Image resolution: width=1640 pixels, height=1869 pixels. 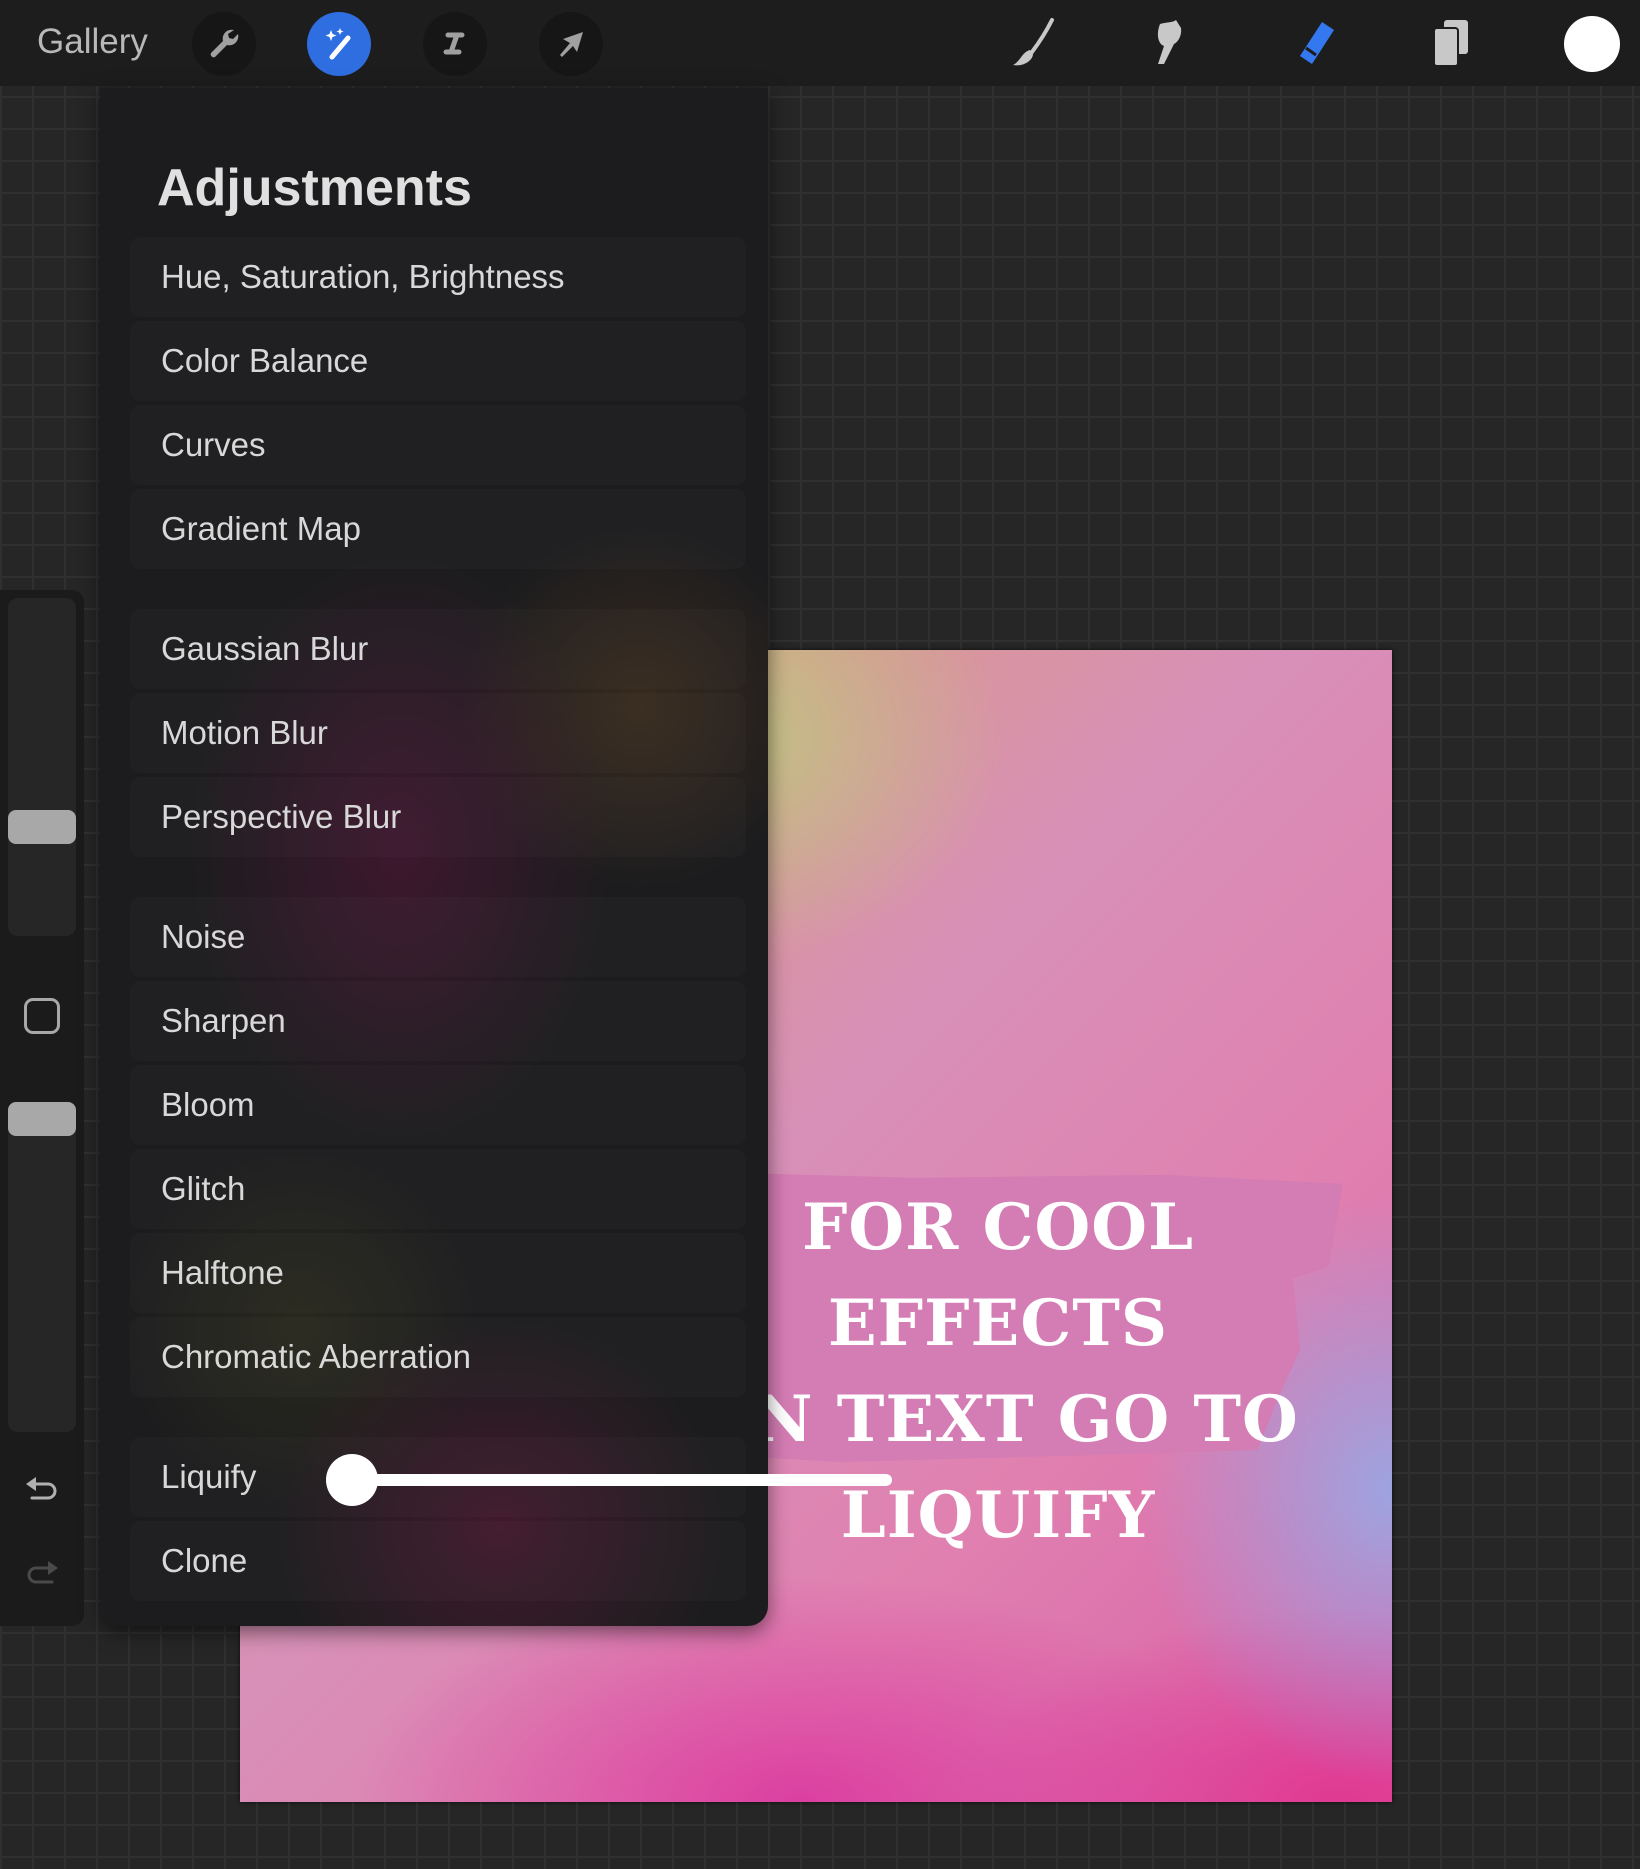 I want to click on menu-item-label: Clone, so click(x=204, y=1560).